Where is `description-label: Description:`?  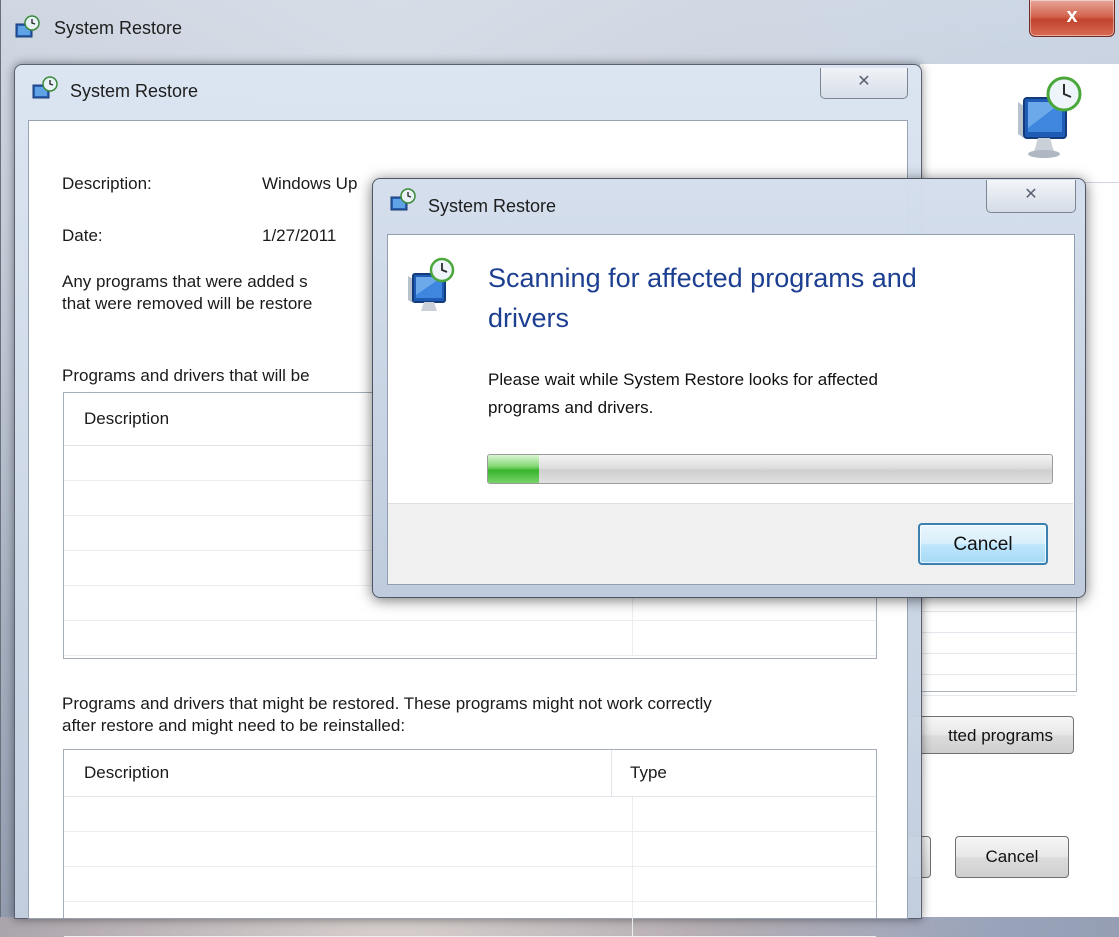
description-label: Description: is located at coordinates (107, 183).